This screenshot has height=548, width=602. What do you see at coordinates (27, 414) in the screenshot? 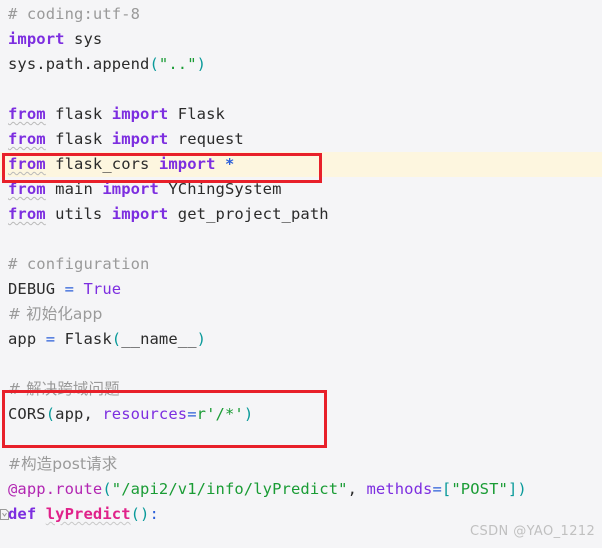
I see `code-token: CORS` at bounding box center [27, 414].